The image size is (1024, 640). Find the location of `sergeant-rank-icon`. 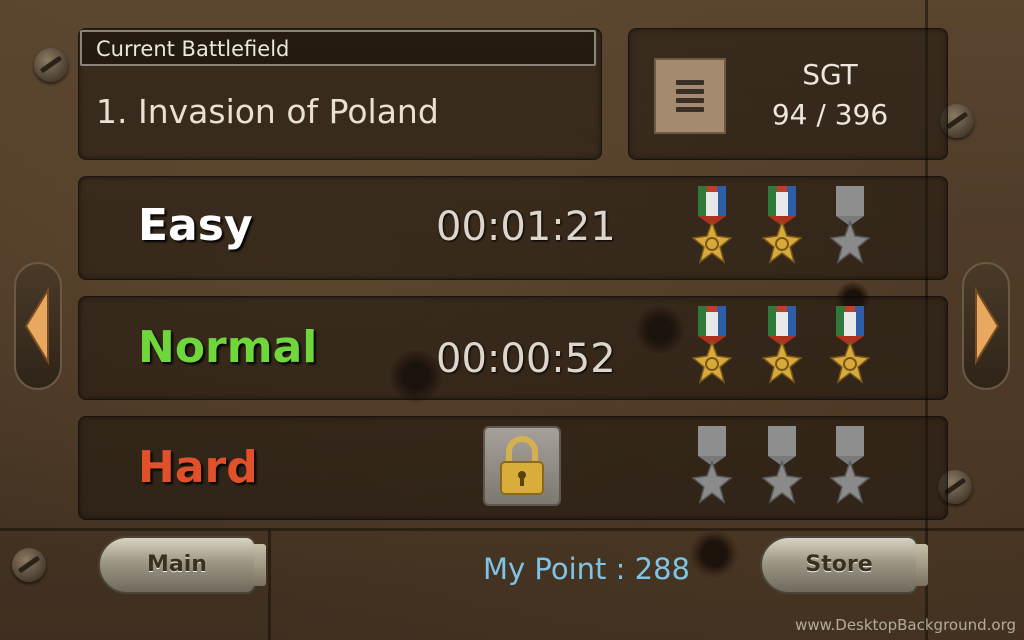

sergeant-rank-icon is located at coordinates (690, 96).